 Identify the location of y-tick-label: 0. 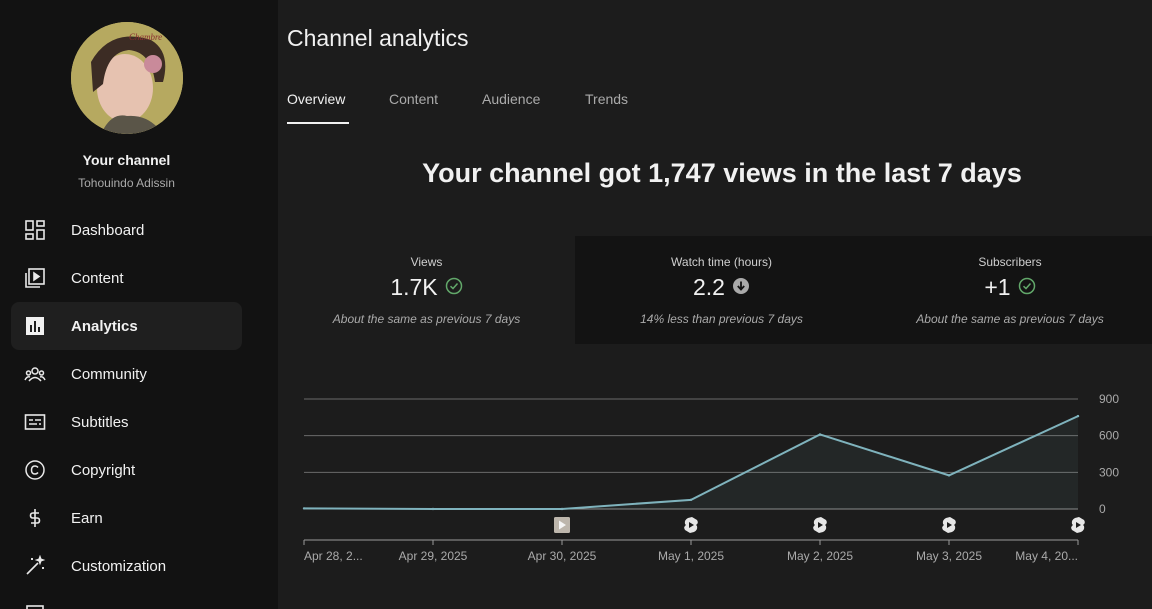
(1102, 509).